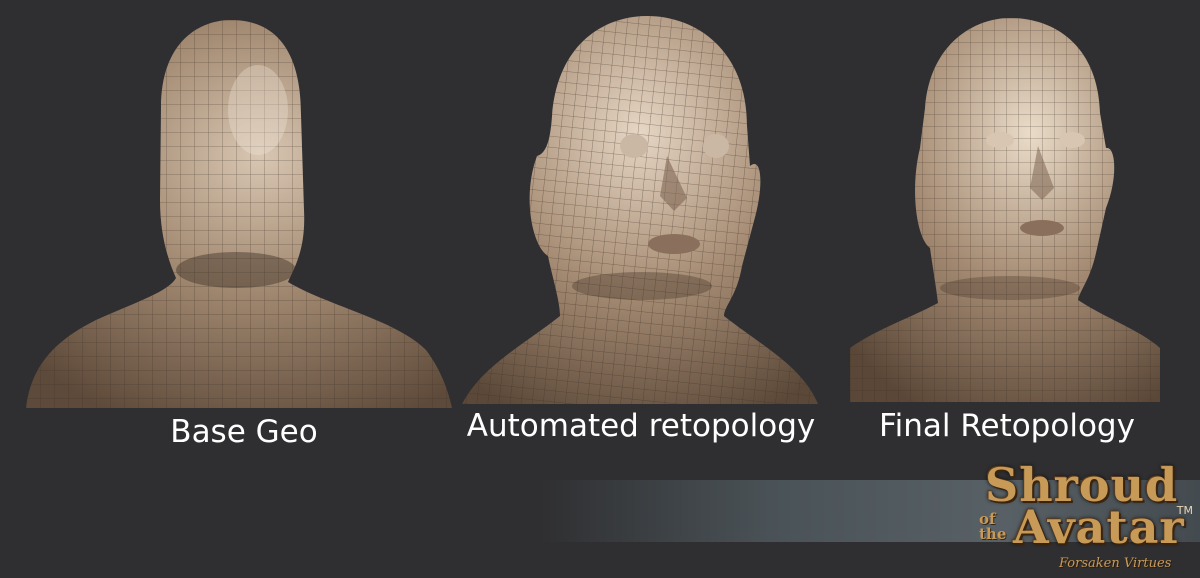  What do you see at coordinates (1115, 563) in the screenshot?
I see `logo-subtitle: Forsaken Virtues` at bounding box center [1115, 563].